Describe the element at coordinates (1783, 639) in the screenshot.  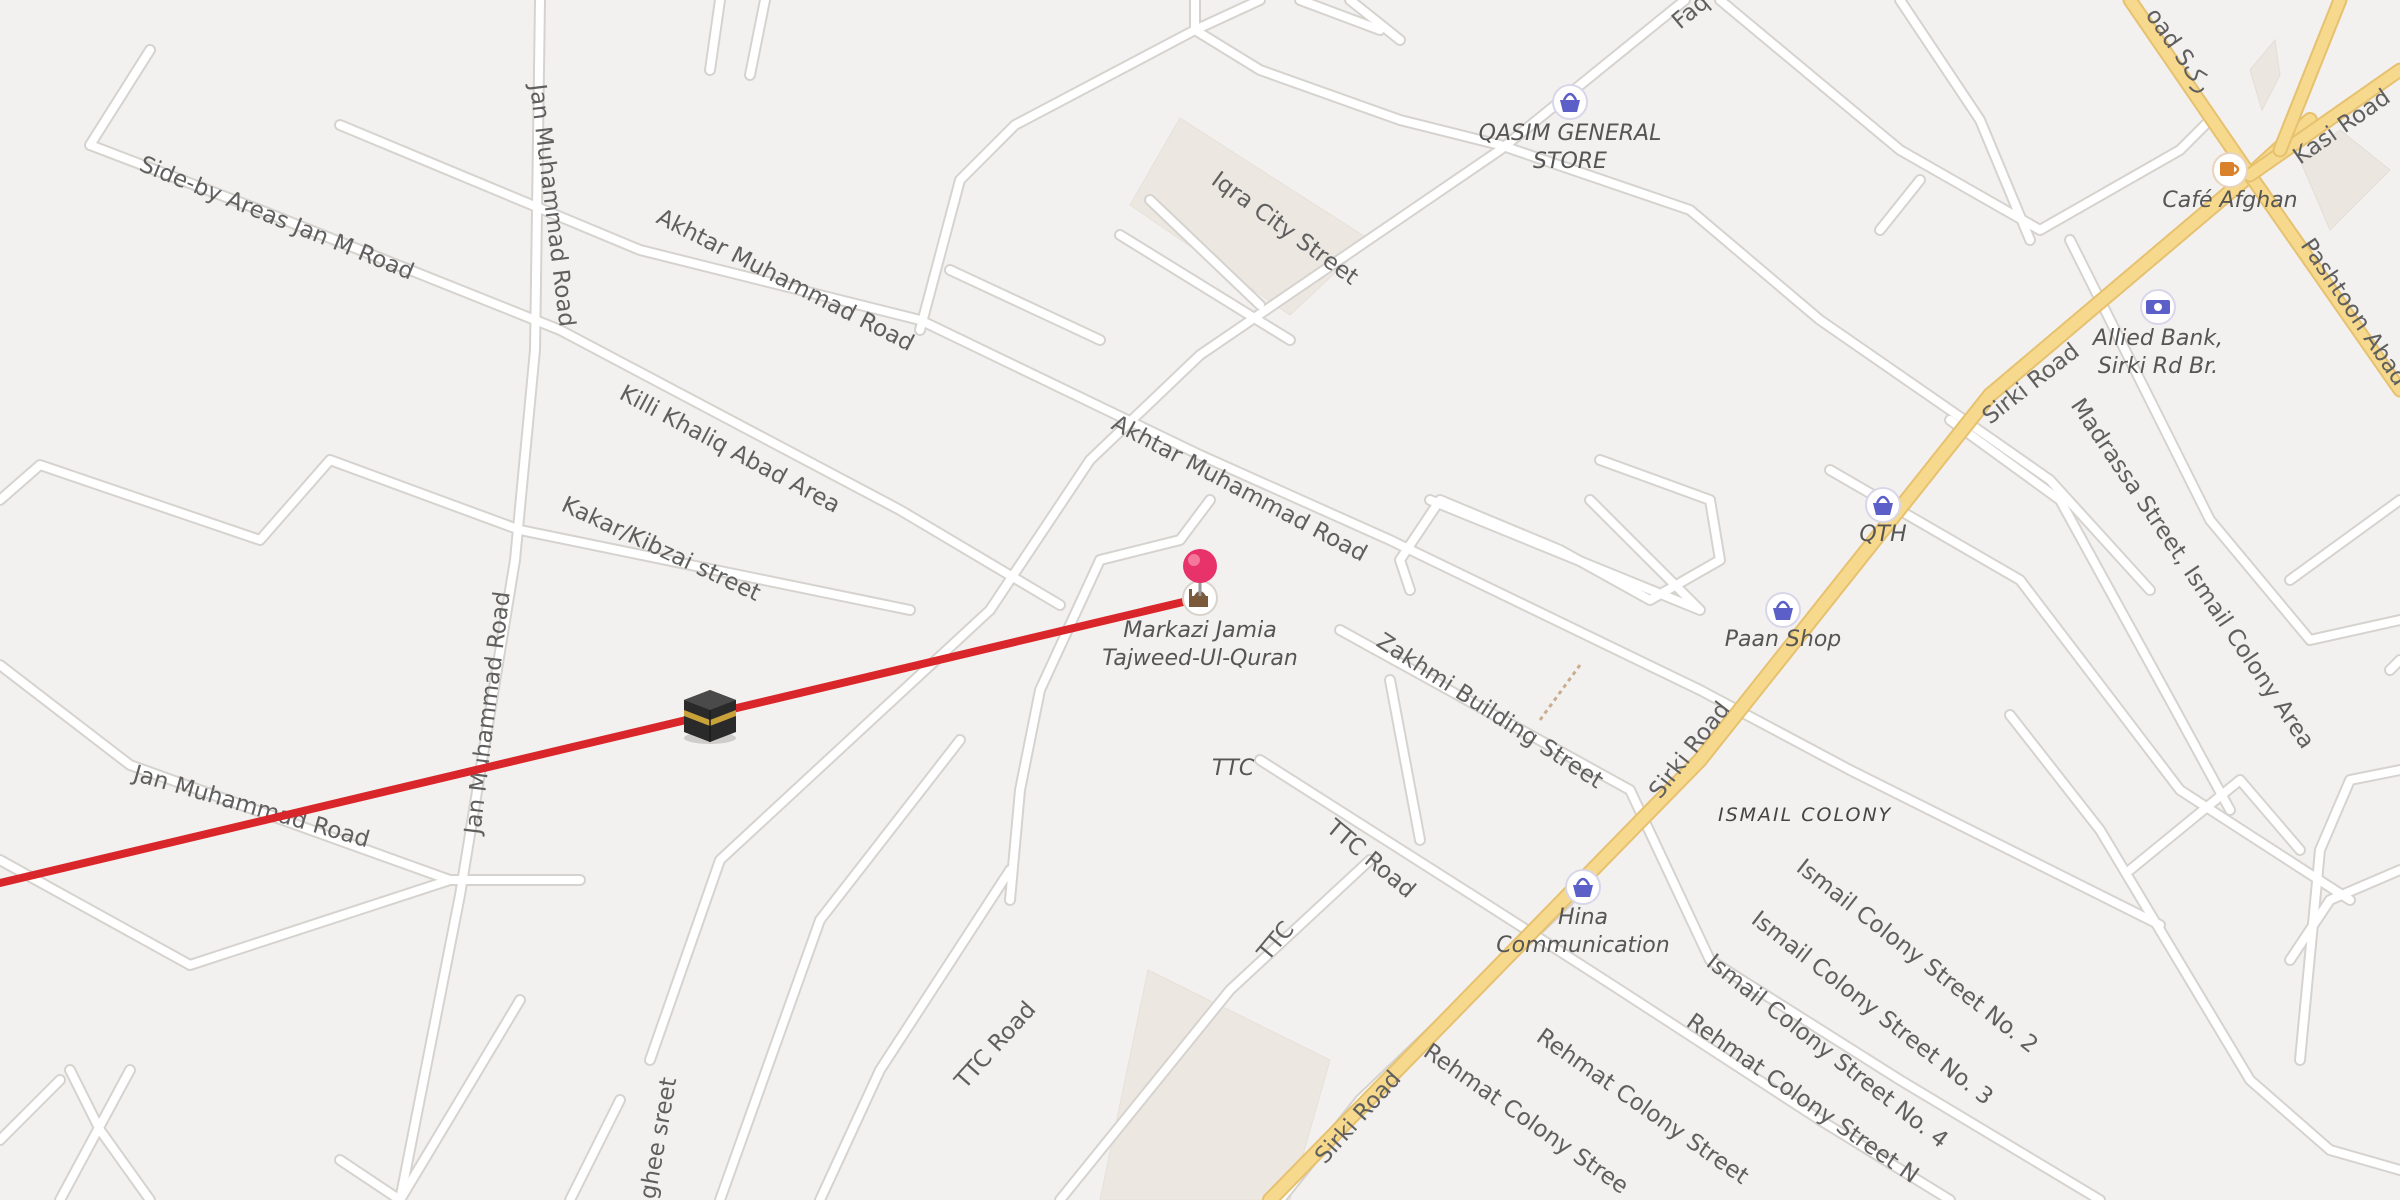
I see `poi-label: Paan Shop` at that location.